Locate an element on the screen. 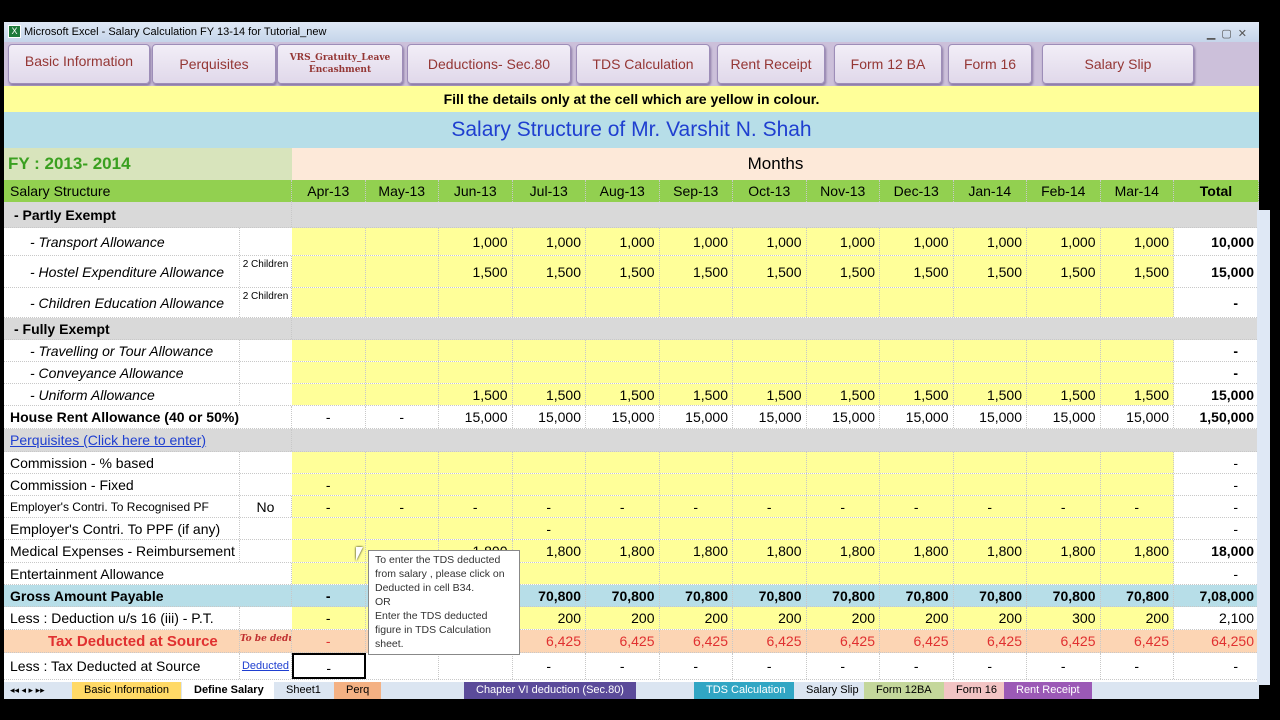  sheet-tab: Basic Information is located at coordinates (126, 690).